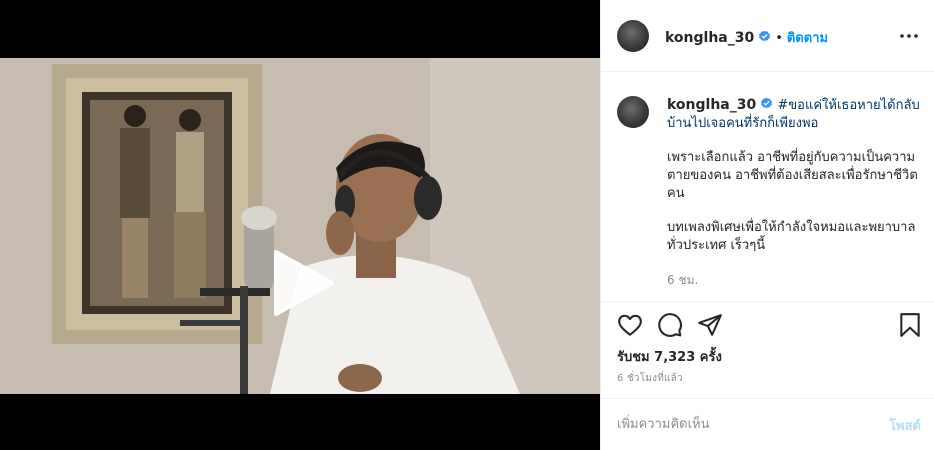 The width and height of the screenshot is (934, 450). I want to click on comment-button, so click(670, 325).